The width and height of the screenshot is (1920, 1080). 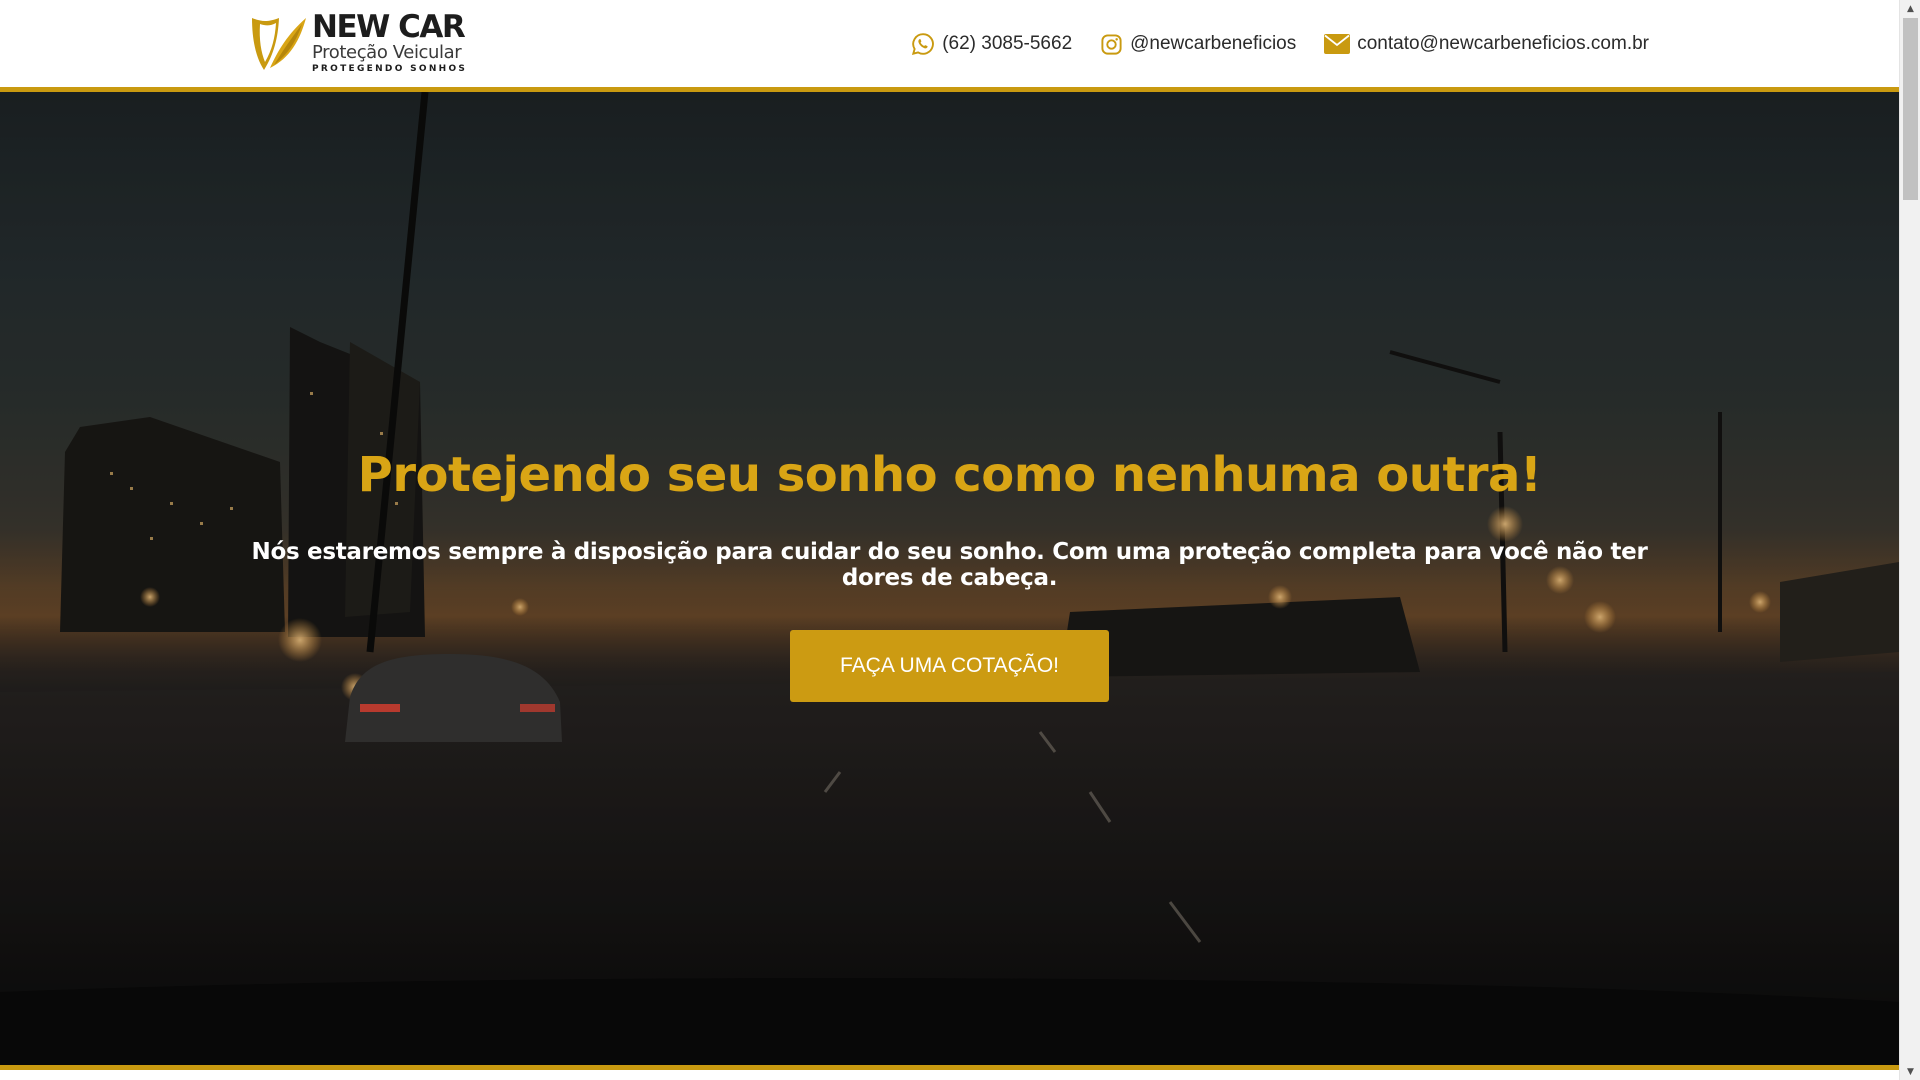 What do you see at coordinates (1007, 43) in the screenshot?
I see `contact-phone: (62) 3085-5662` at bounding box center [1007, 43].